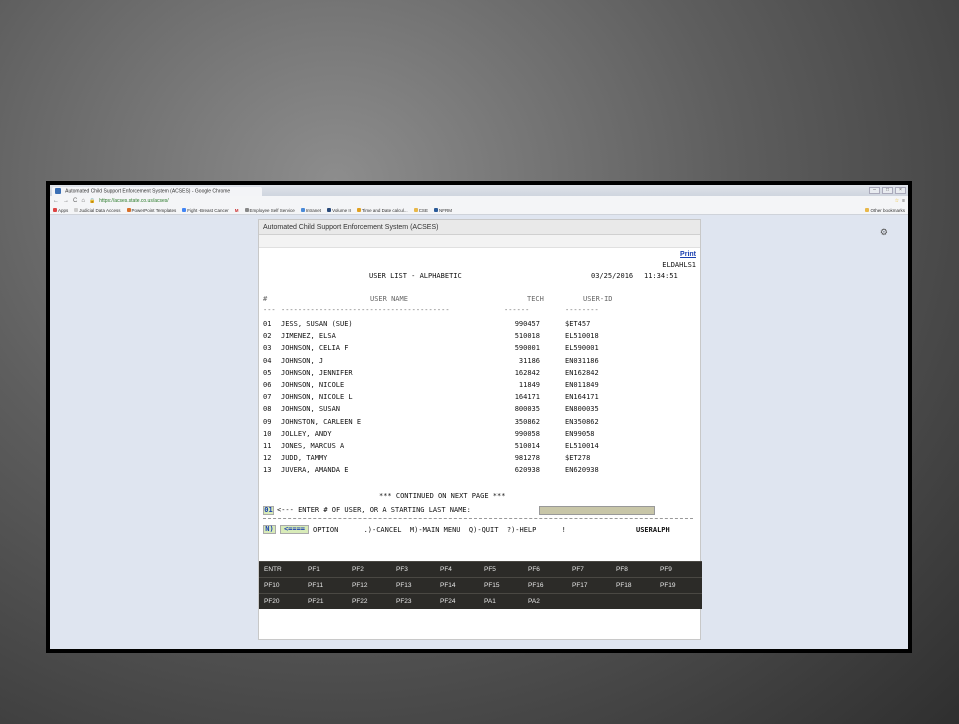 This screenshot has width=959, height=724. I want to click on pfkey-button: PF23, so click(413, 601).